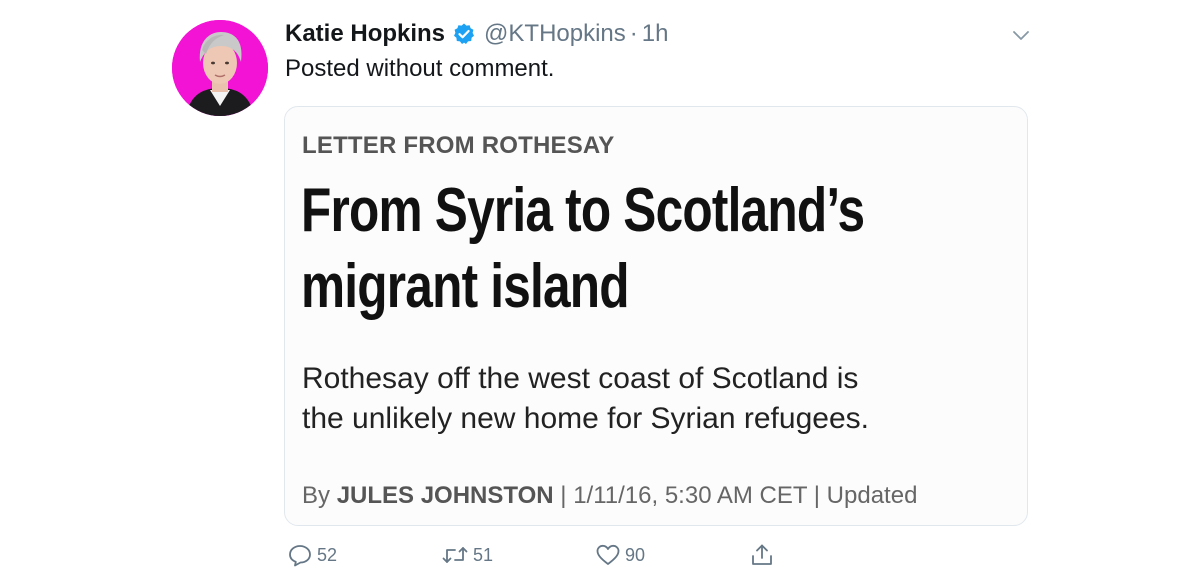 This screenshot has height=576, width=1200. What do you see at coordinates (735, 495) in the screenshot?
I see `byline-date: | 1/11/16, 5:30 AM CET | Updated` at bounding box center [735, 495].